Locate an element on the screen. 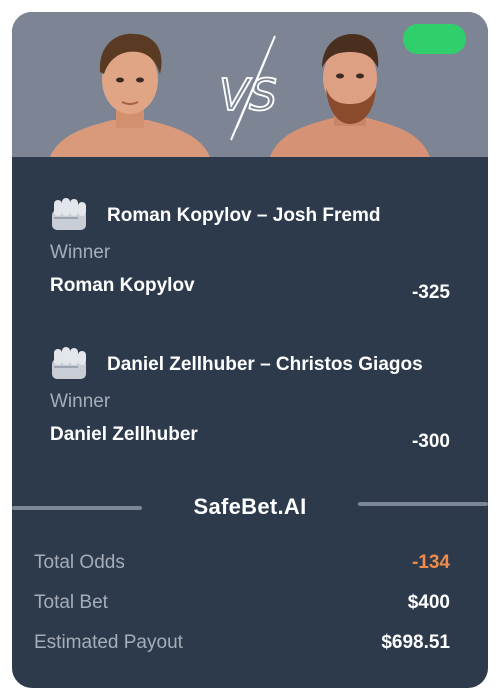 The width and height of the screenshot is (500, 700). total-bet-label: Total Bet is located at coordinates (71, 602).